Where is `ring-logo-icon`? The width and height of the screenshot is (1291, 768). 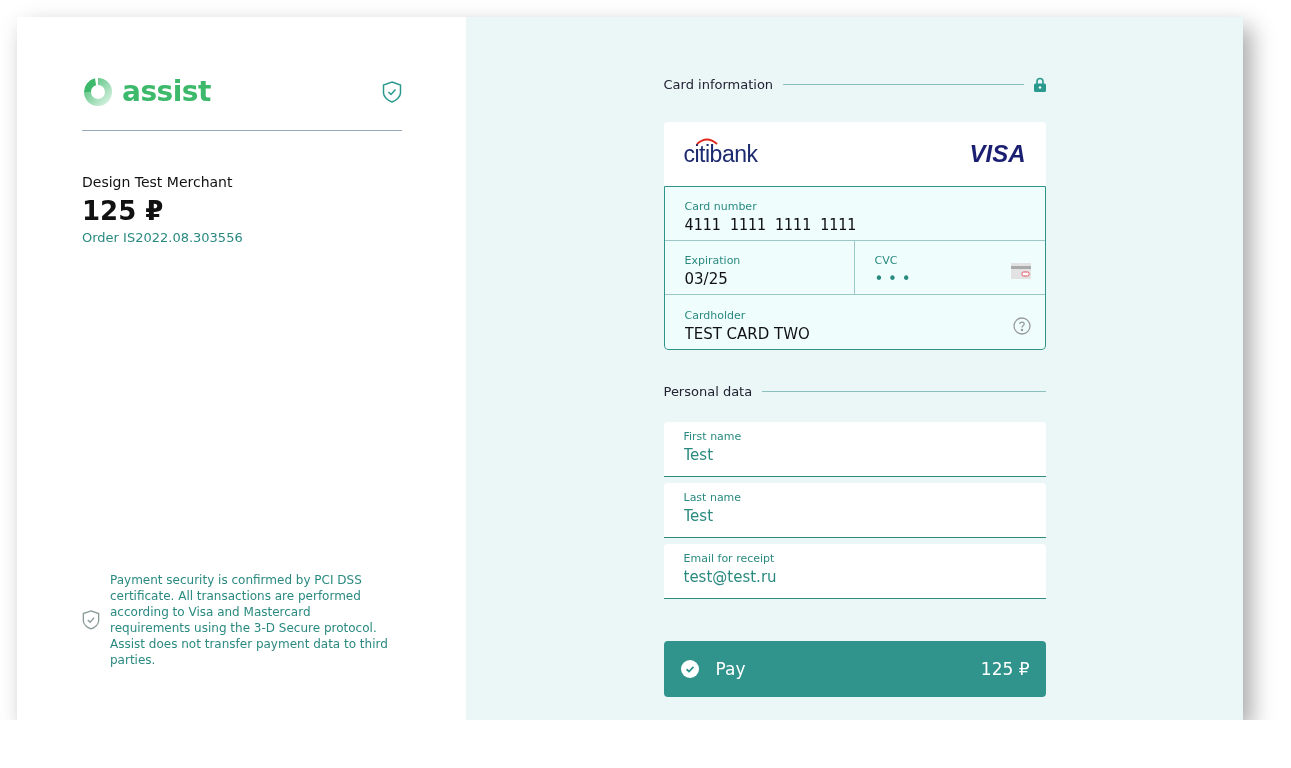
ring-logo-icon is located at coordinates (98, 91).